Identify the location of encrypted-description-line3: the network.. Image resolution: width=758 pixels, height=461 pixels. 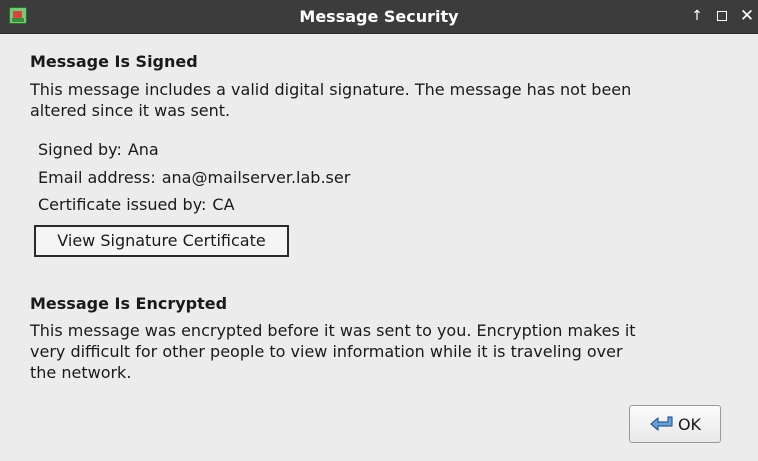
(81, 372).